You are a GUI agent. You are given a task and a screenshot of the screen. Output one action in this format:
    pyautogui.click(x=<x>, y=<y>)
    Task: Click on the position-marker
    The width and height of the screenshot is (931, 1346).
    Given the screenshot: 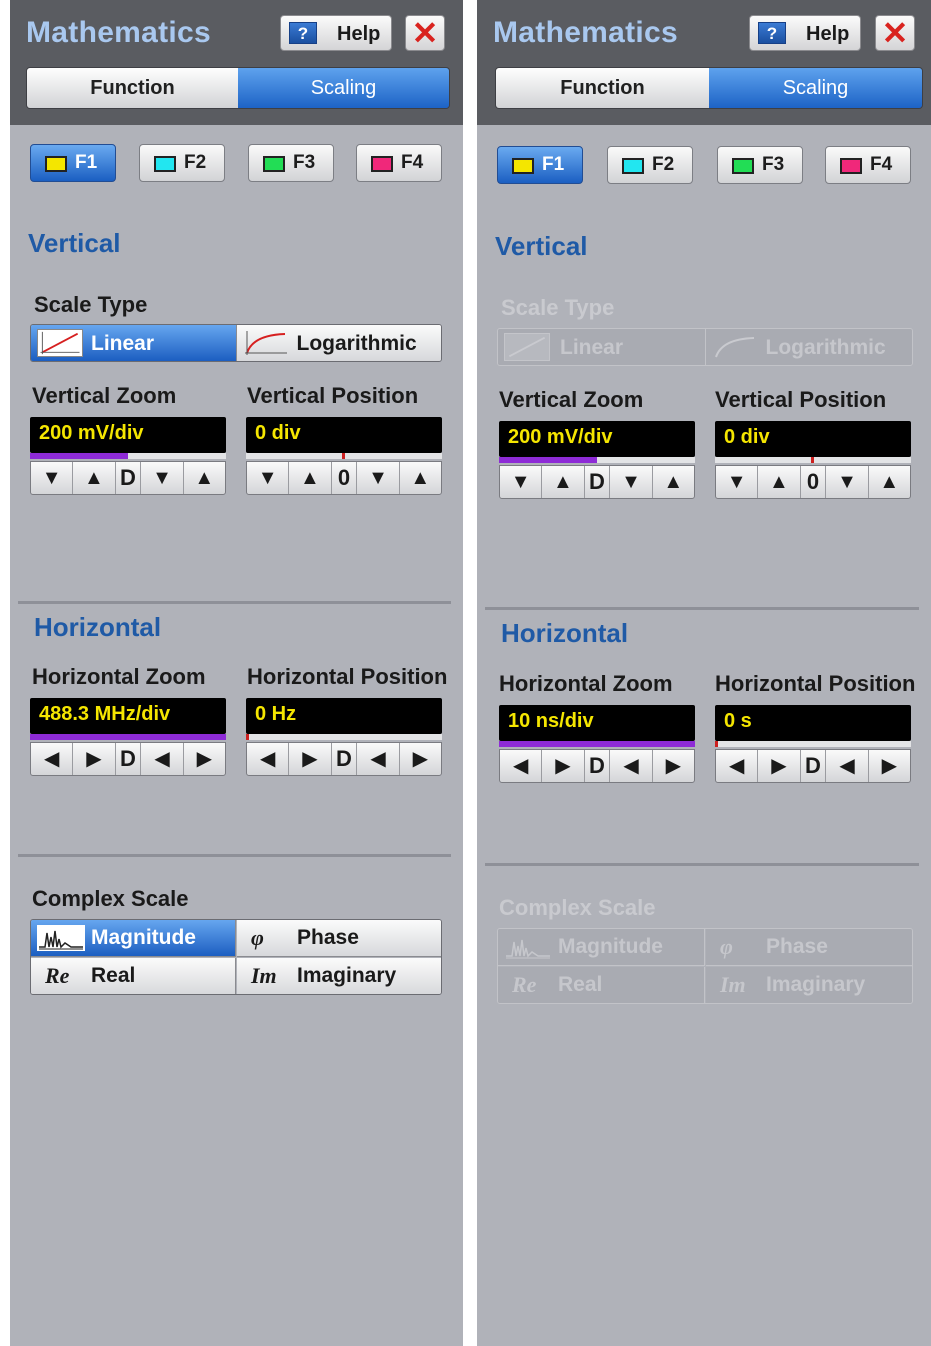 What is the action you would take?
    pyautogui.click(x=247, y=737)
    